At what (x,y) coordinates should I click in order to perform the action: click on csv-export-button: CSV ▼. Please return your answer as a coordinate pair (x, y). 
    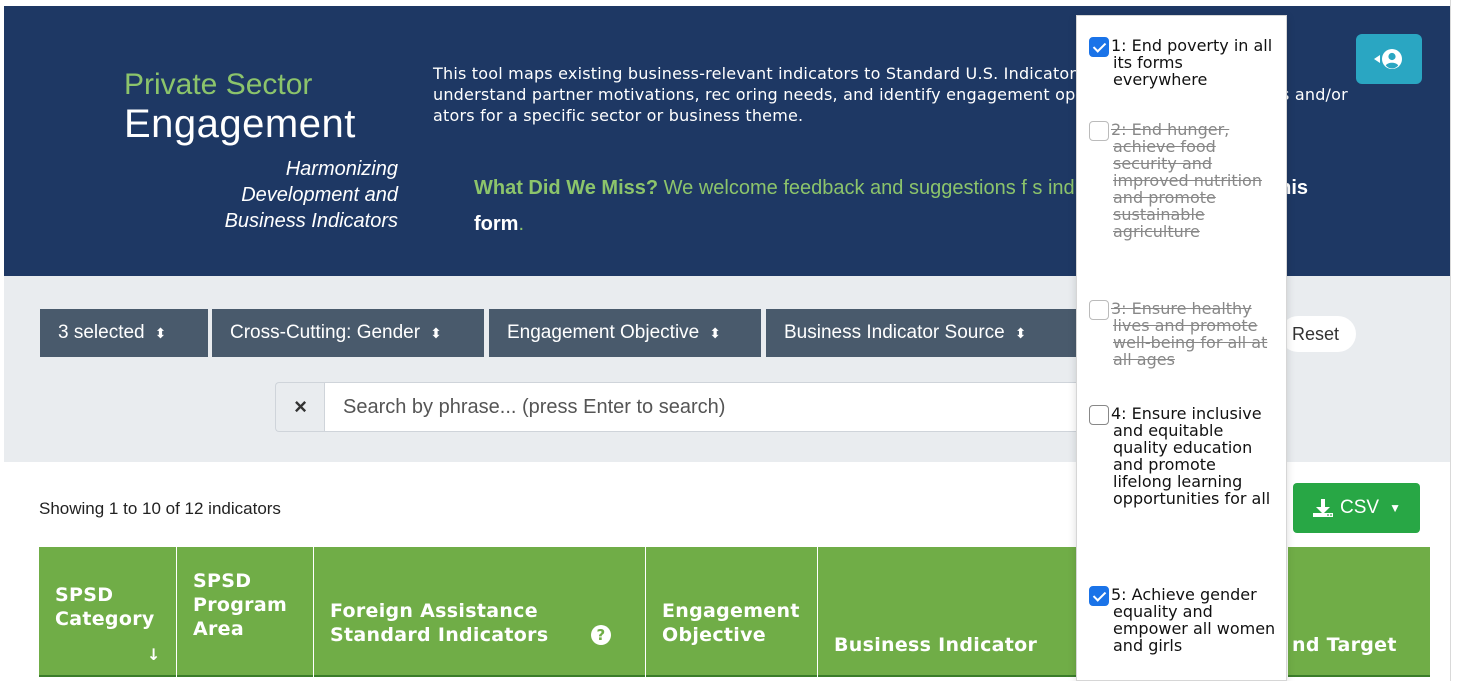
    Looking at the image, I should click on (1356, 508).